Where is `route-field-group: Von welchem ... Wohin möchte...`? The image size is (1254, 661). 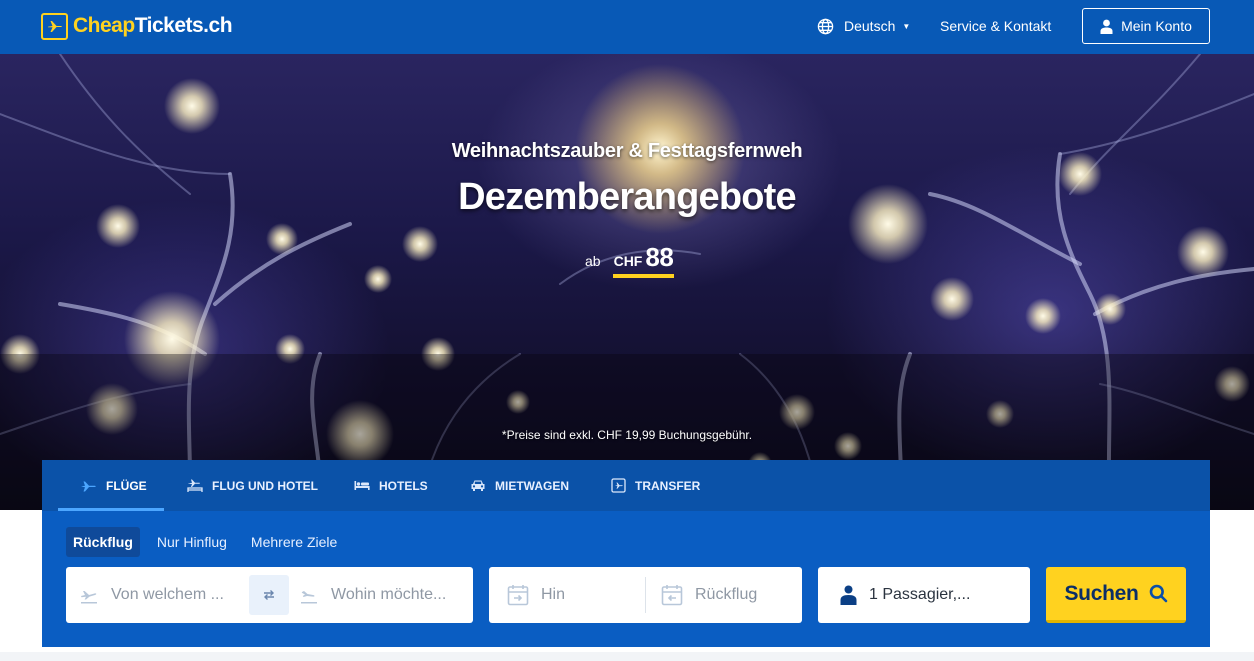
route-field-group: Von welchem ... Wohin möchte... is located at coordinates (269, 595).